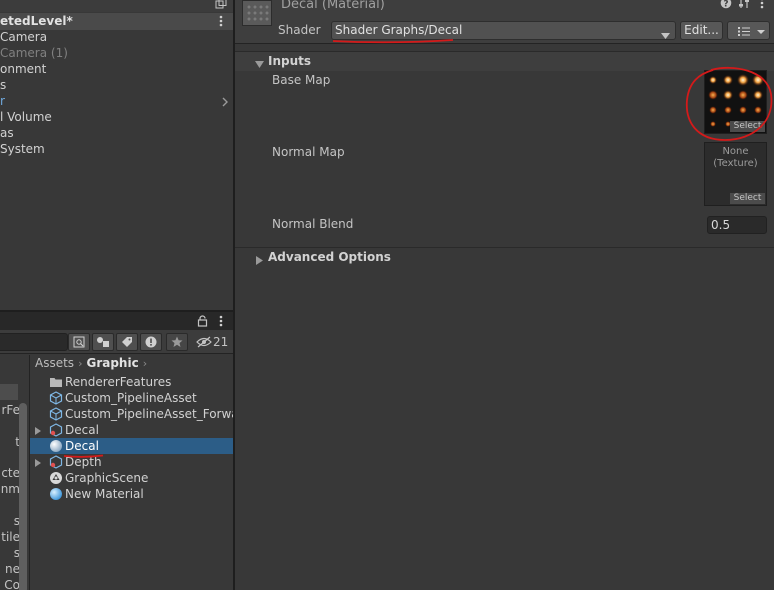 This screenshot has width=774, height=590. What do you see at coordinates (104, 494) in the screenshot?
I see `asset-label: New Material` at bounding box center [104, 494].